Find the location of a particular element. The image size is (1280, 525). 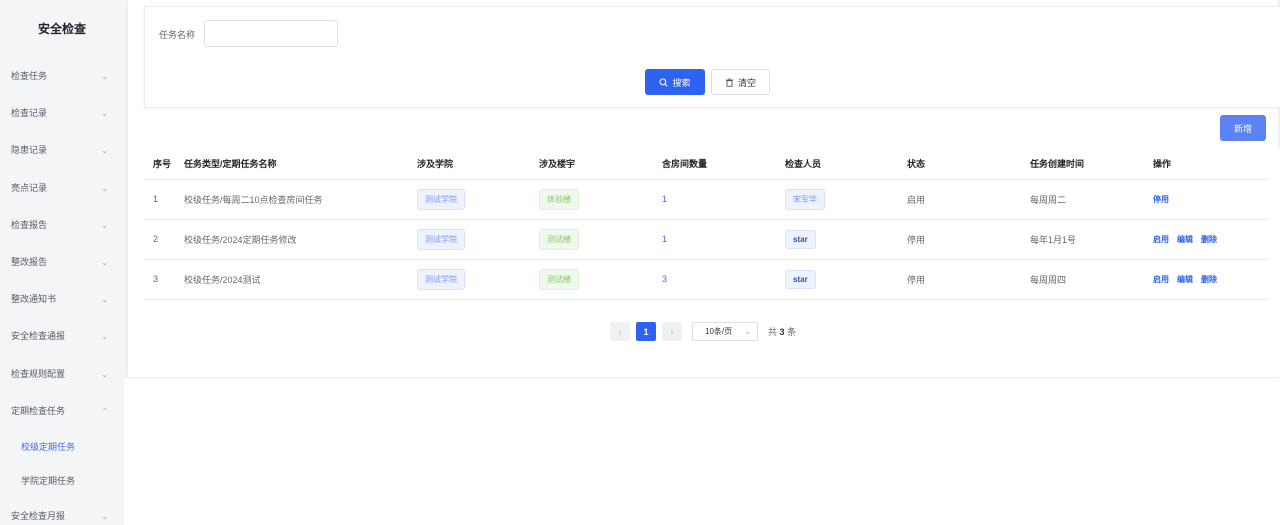

sidebar-item-safety-bulletin: 安全检查通报 ⌄ is located at coordinates (62, 336).